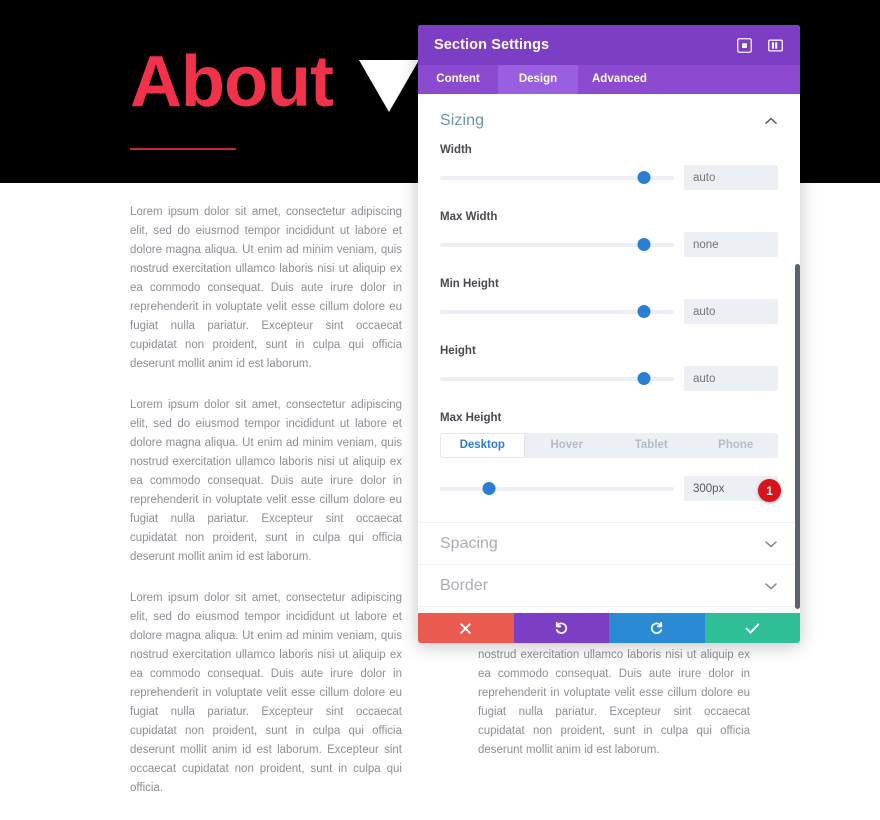 The width and height of the screenshot is (880, 820). I want to click on responsive-device-tabs: Desktop Hover Tablet Phone, so click(609, 445).